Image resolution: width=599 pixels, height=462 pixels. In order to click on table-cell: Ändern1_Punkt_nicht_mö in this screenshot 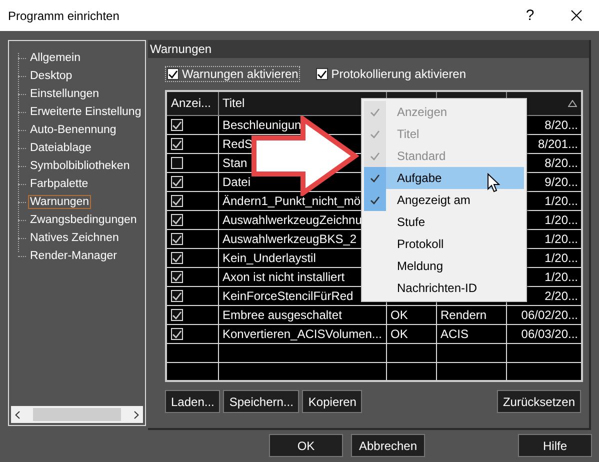, I will do `click(291, 201)`.